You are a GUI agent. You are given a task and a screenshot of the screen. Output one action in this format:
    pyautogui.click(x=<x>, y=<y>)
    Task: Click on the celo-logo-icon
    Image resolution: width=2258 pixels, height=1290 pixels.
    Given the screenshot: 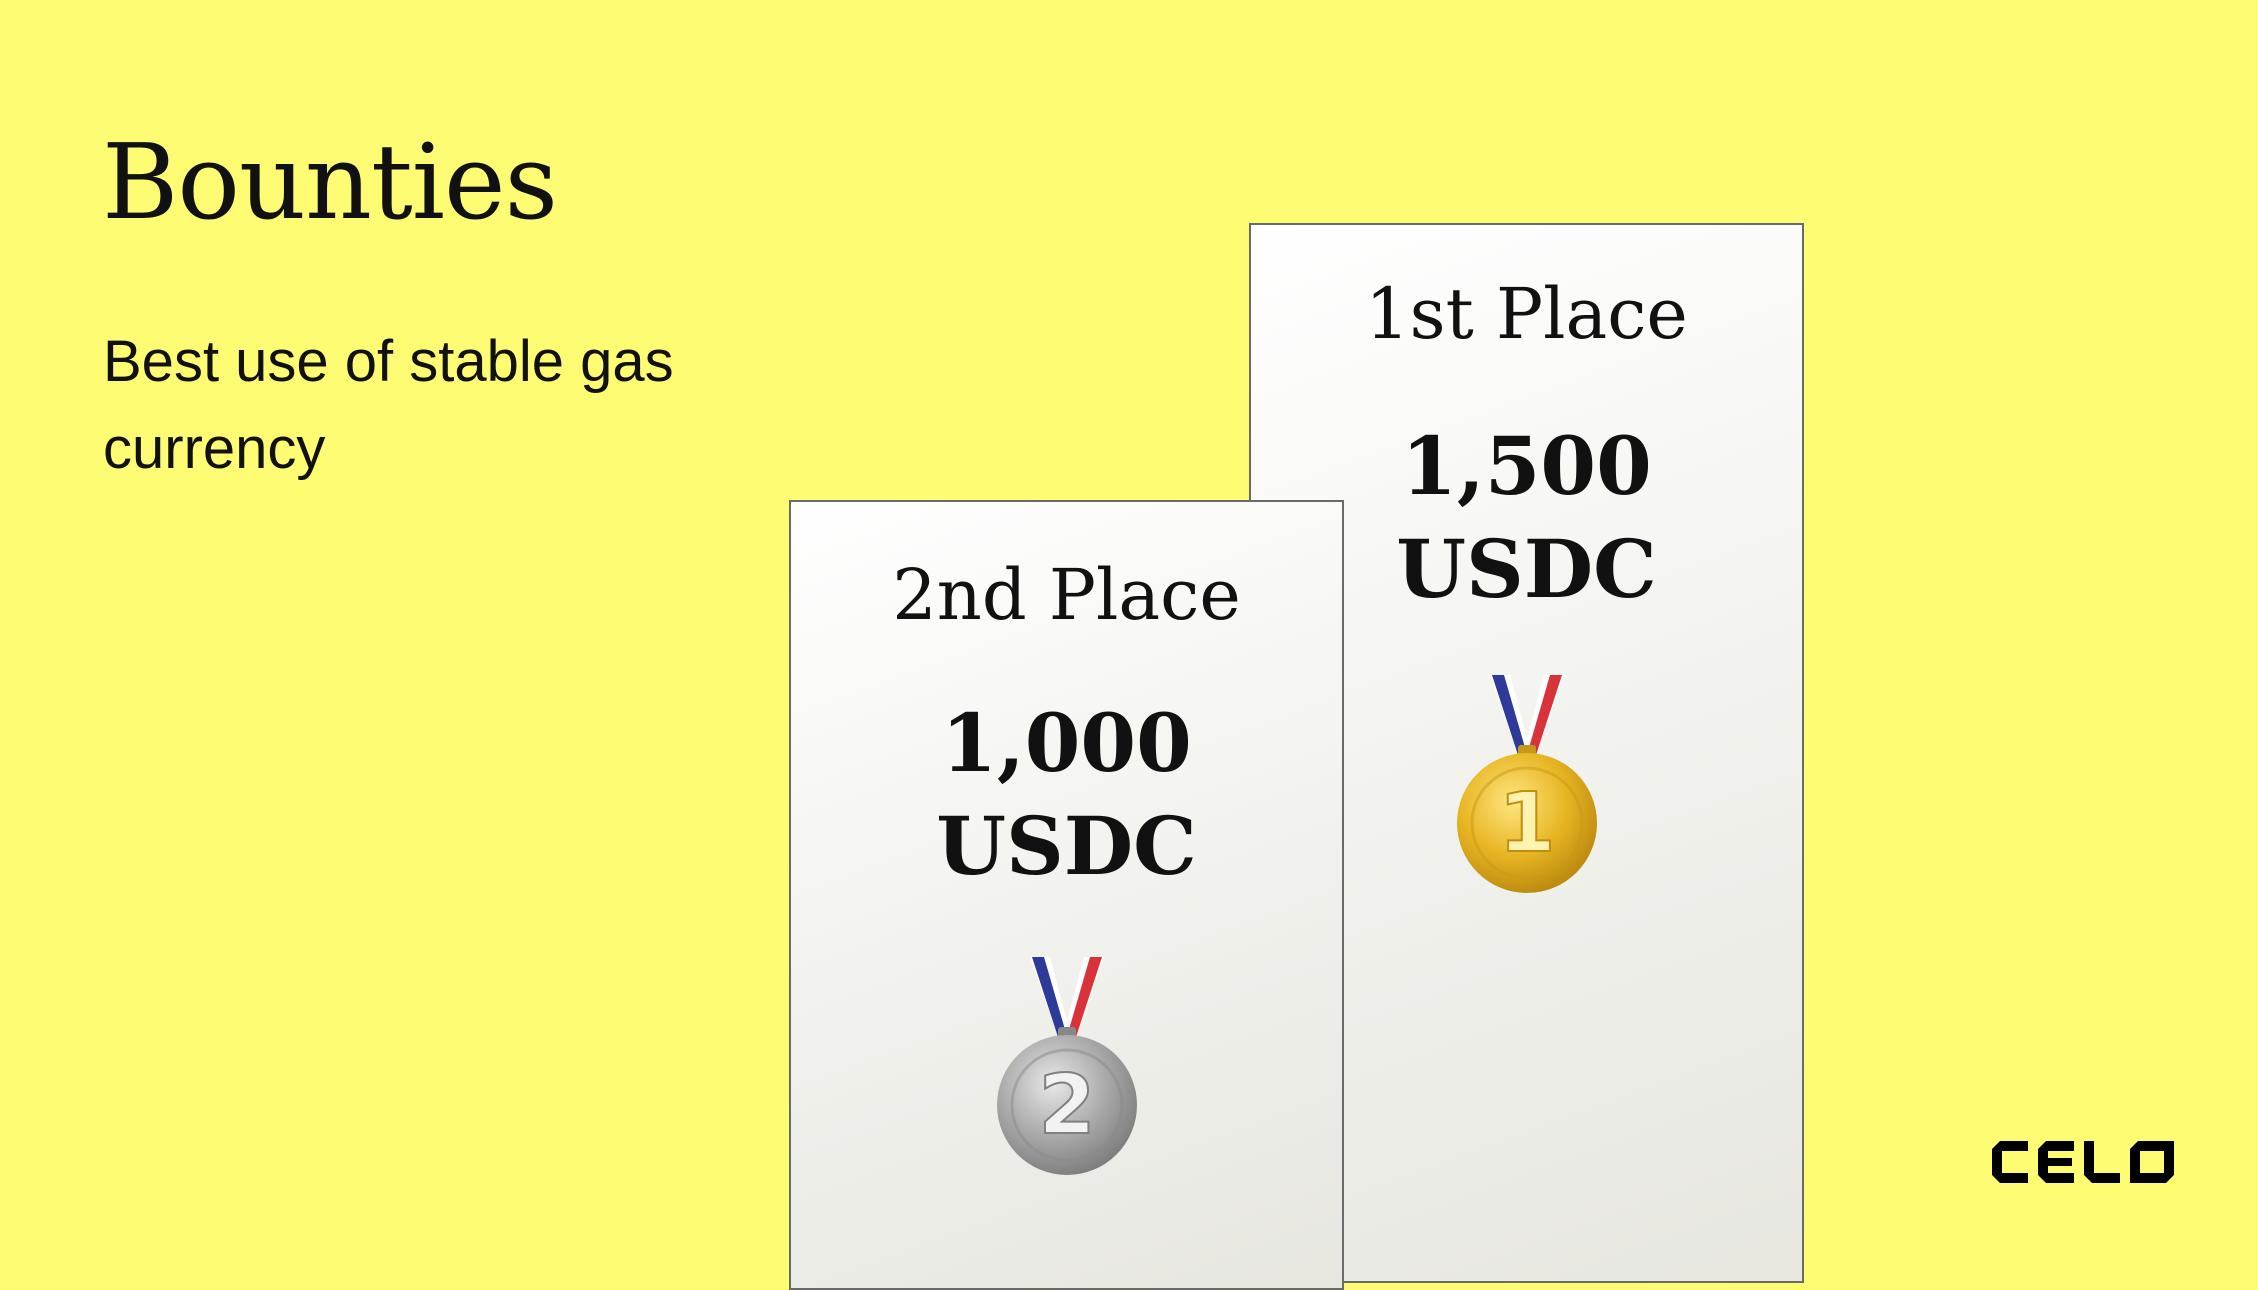 What is the action you would take?
    pyautogui.click(x=2083, y=1162)
    